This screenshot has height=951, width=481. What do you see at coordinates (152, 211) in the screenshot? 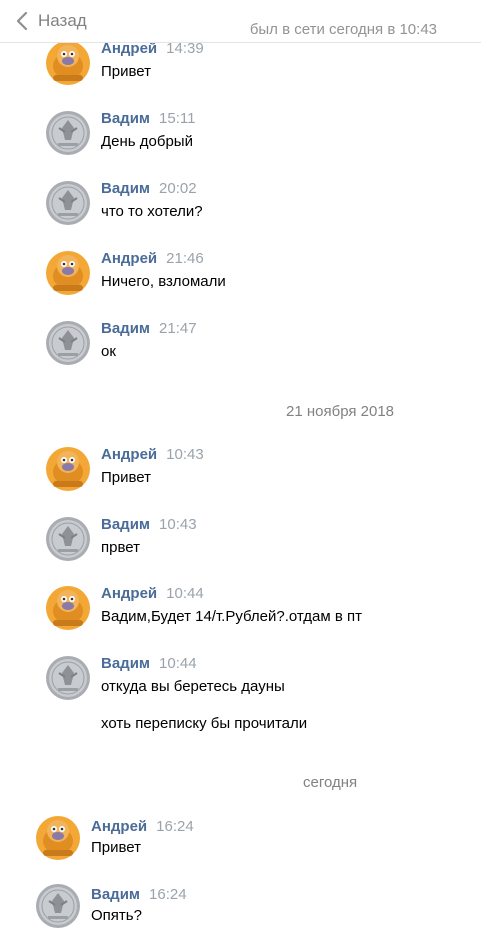
I see `message-text: что то хотели?` at bounding box center [152, 211].